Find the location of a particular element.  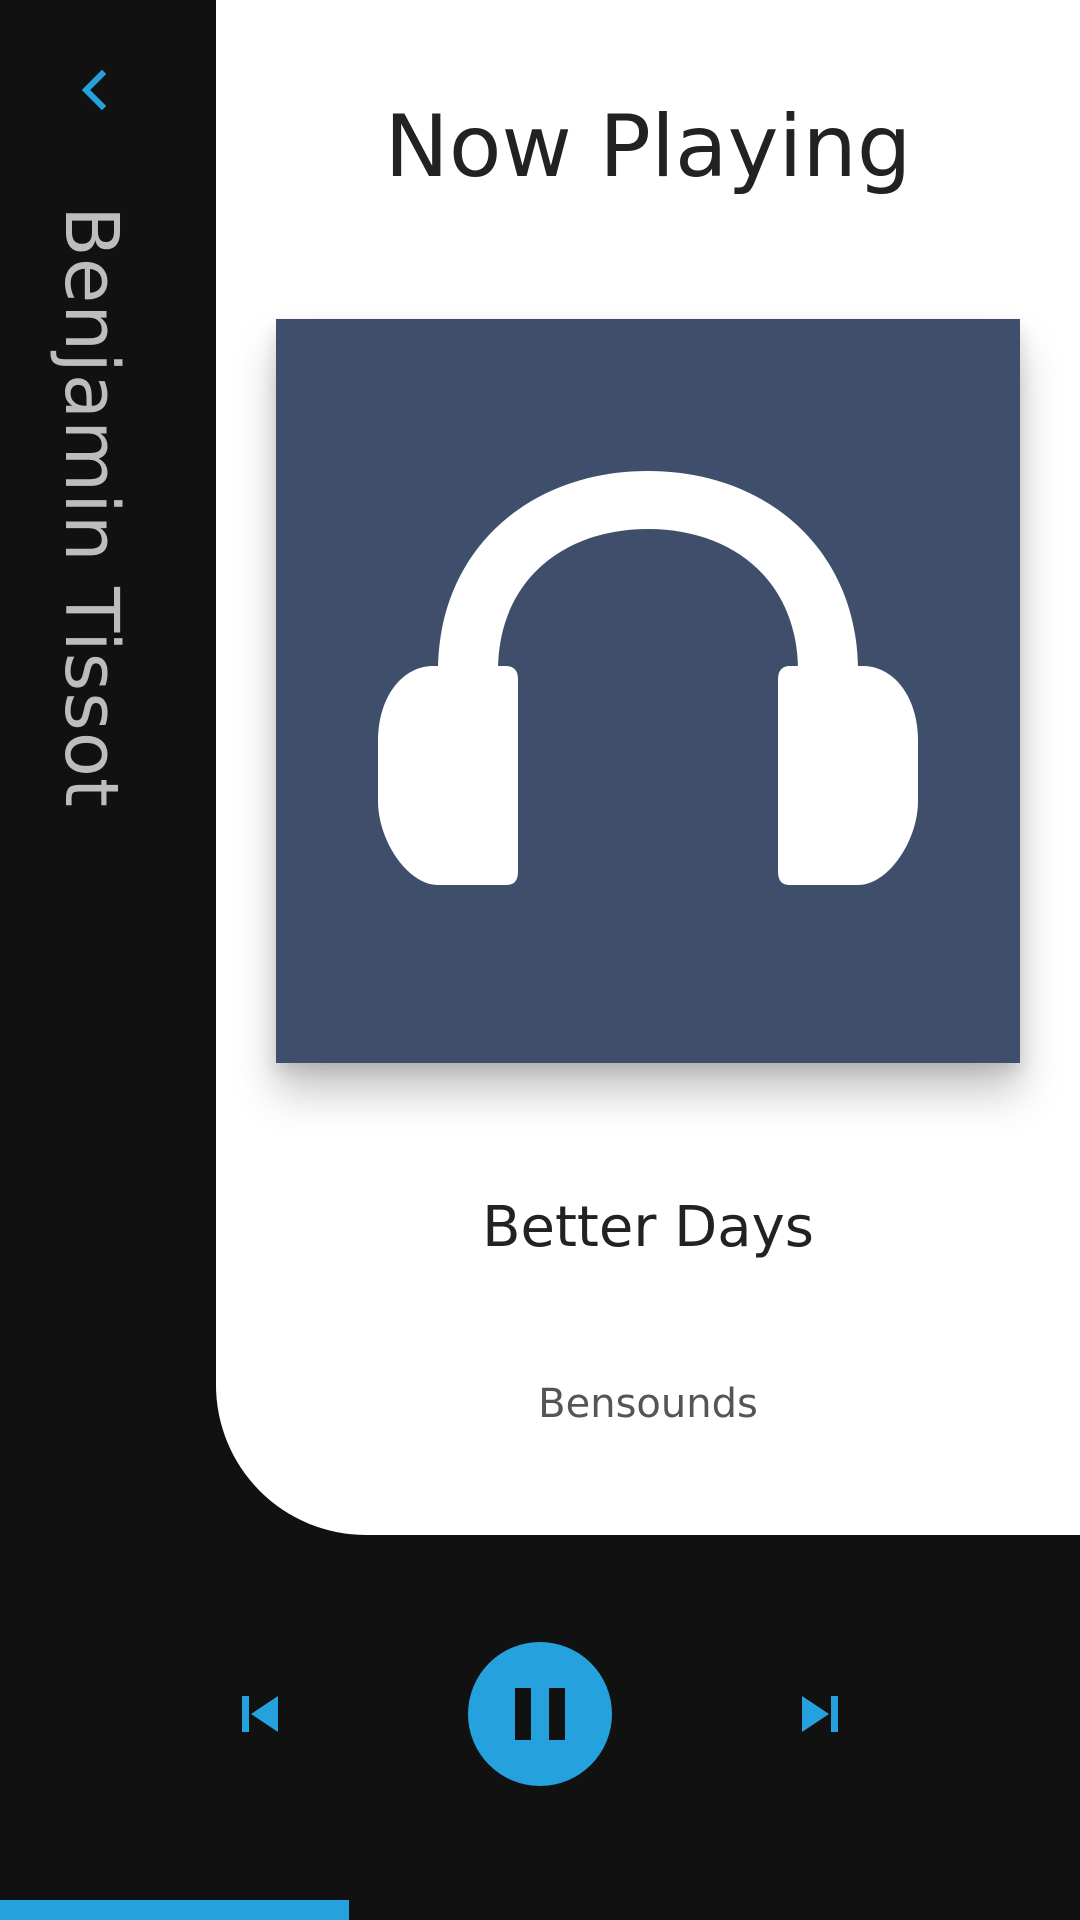

previous-button is located at coordinates (260, 1714).